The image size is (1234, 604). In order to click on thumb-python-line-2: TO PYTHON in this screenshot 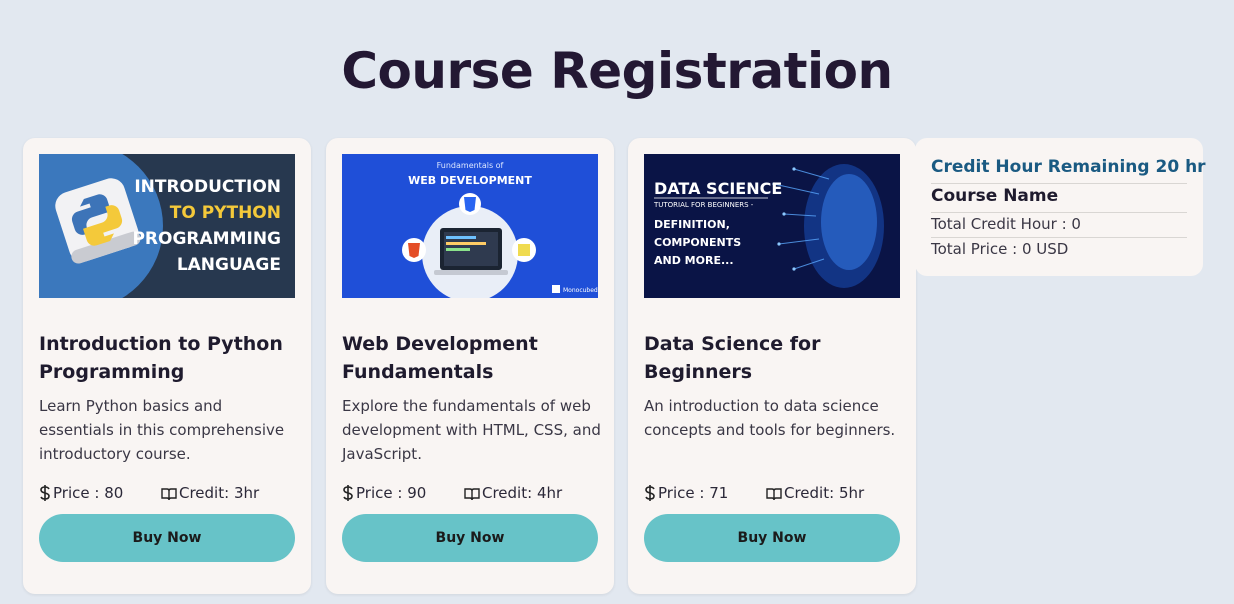, I will do `click(225, 213)`.